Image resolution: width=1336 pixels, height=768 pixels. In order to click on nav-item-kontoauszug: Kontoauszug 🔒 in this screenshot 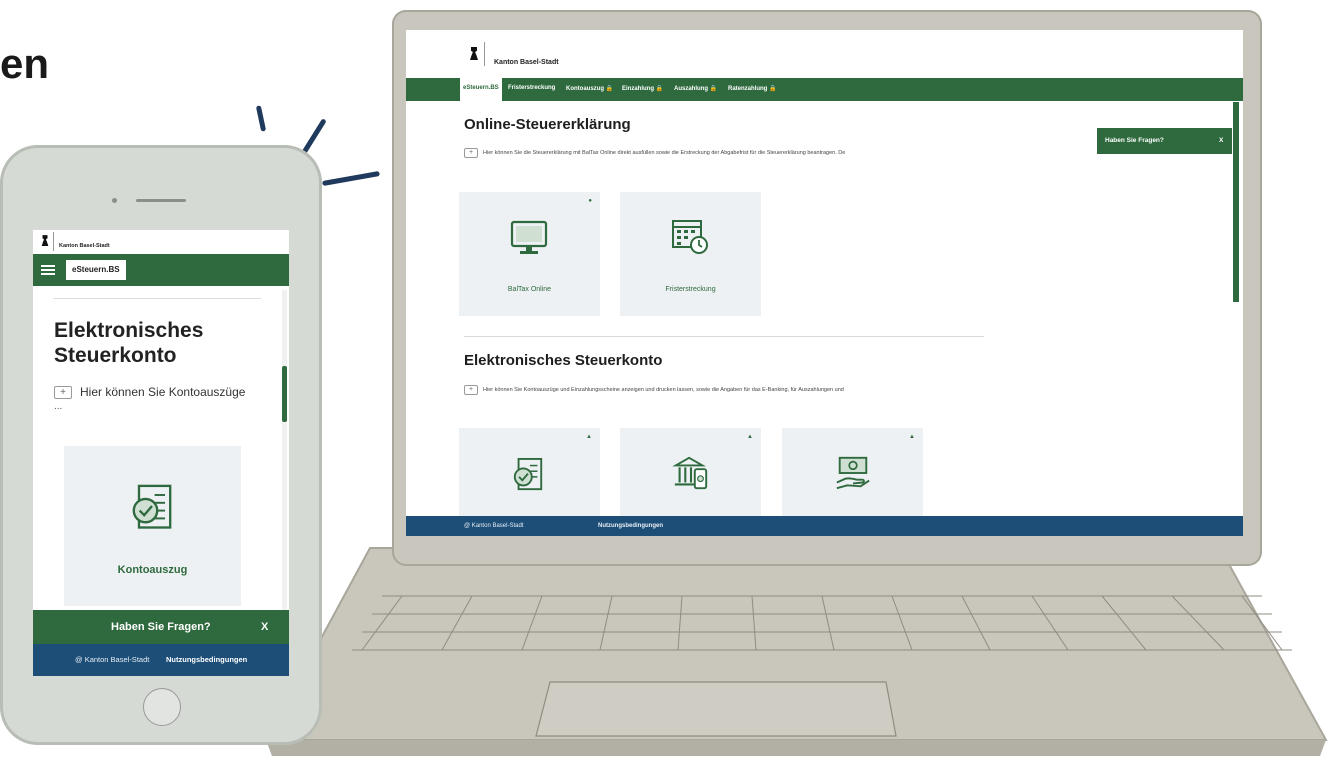, I will do `click(589, 88)`.